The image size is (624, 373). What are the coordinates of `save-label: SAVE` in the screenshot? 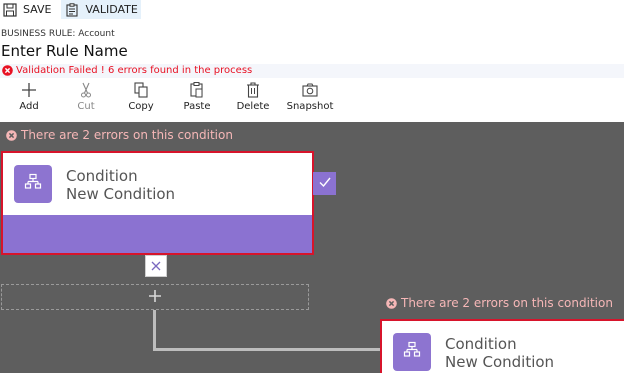 It's located at (37, 9).